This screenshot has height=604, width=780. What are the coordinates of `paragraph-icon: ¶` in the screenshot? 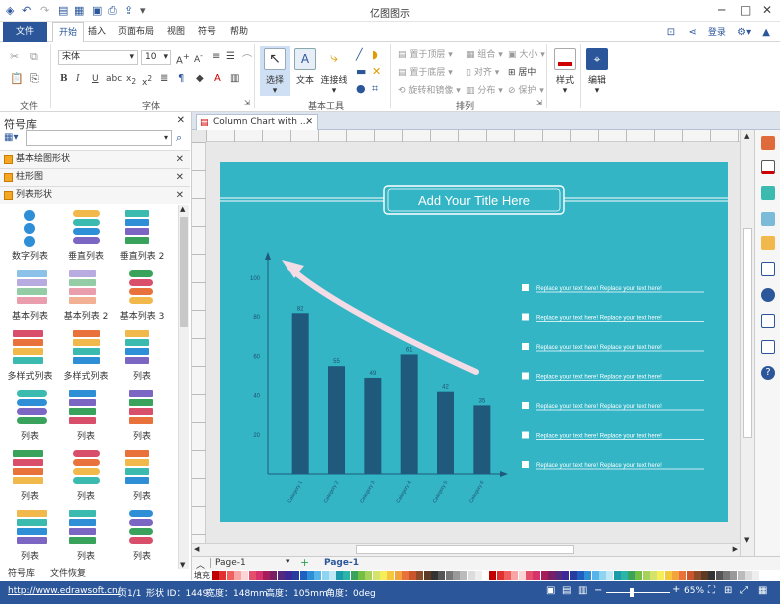 It's located at (181, 78).